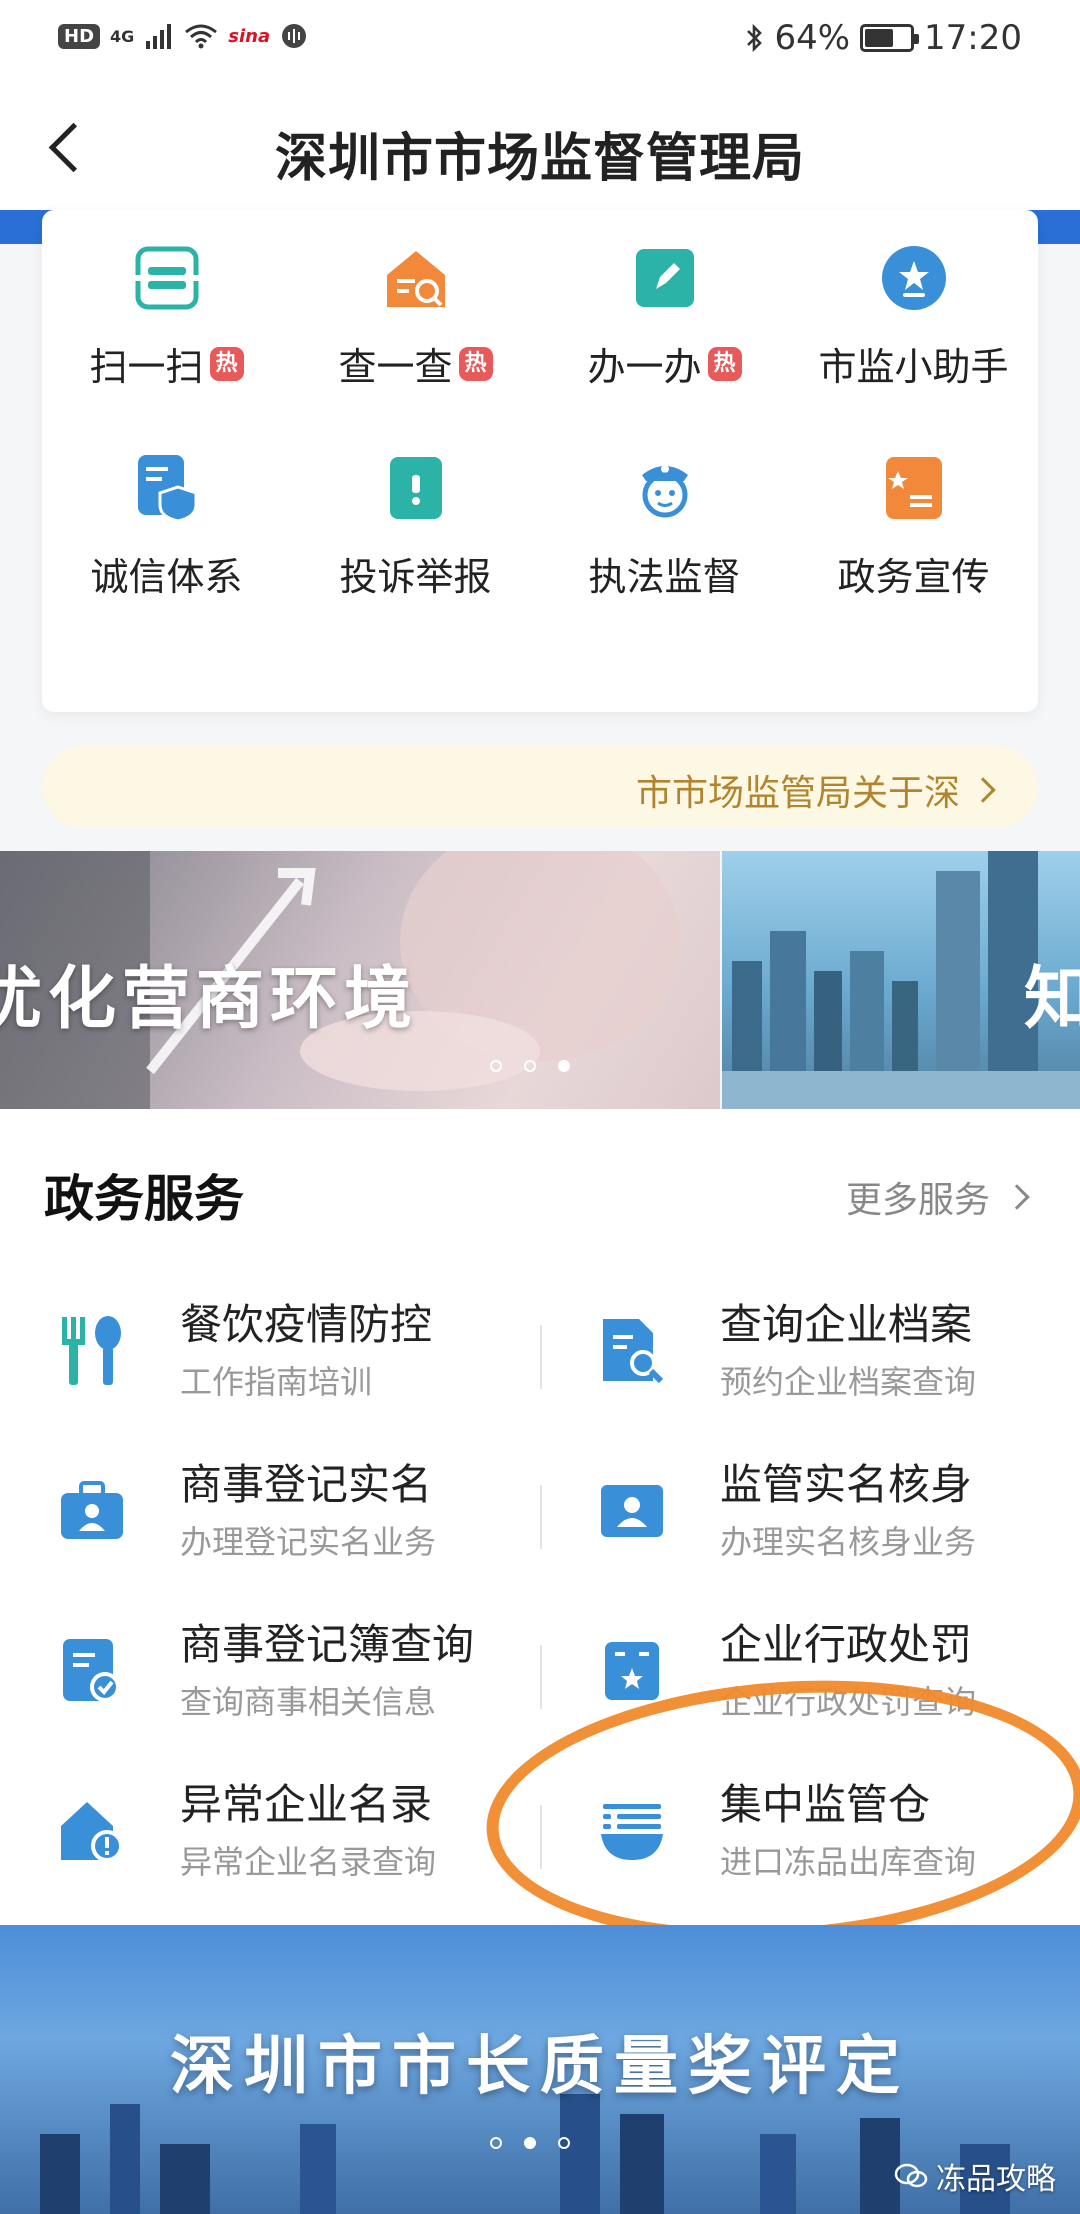 Image resolution: width=1080 pixels, height=2214 pixels. Describe the element at coordinates (395, 367) in the screenshot. I see `grid-label: 查一查` at that location.